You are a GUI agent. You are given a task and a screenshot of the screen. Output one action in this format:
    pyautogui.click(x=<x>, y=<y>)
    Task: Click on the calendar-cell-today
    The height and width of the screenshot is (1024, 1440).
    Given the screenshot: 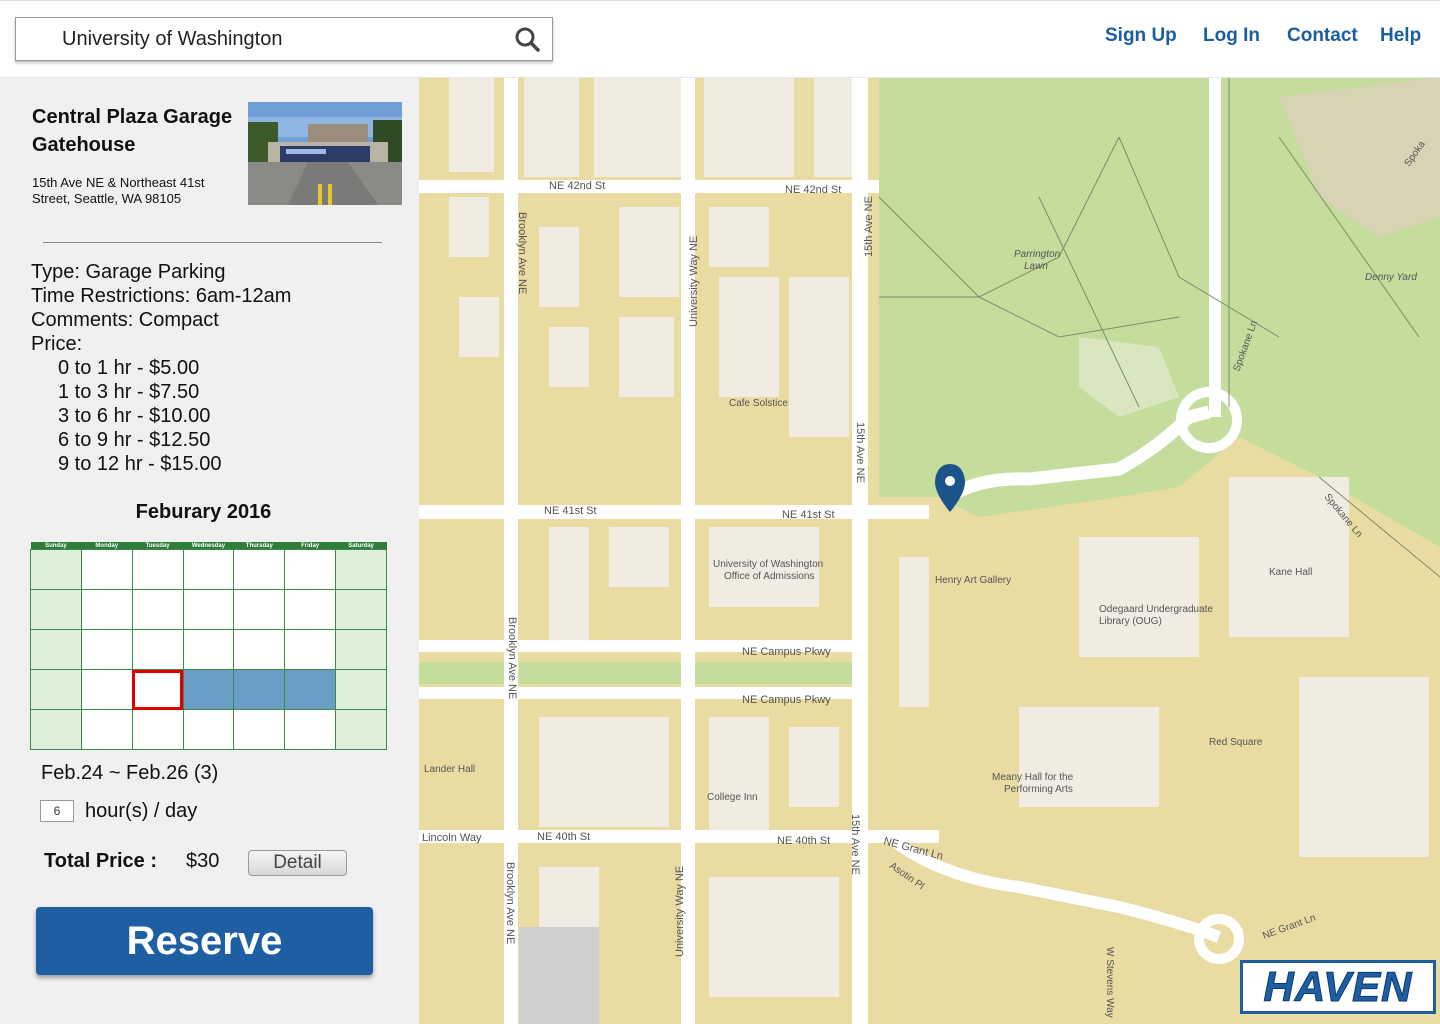 What is the action you would take?
    pyautogui.click(x=157, y=689)
    